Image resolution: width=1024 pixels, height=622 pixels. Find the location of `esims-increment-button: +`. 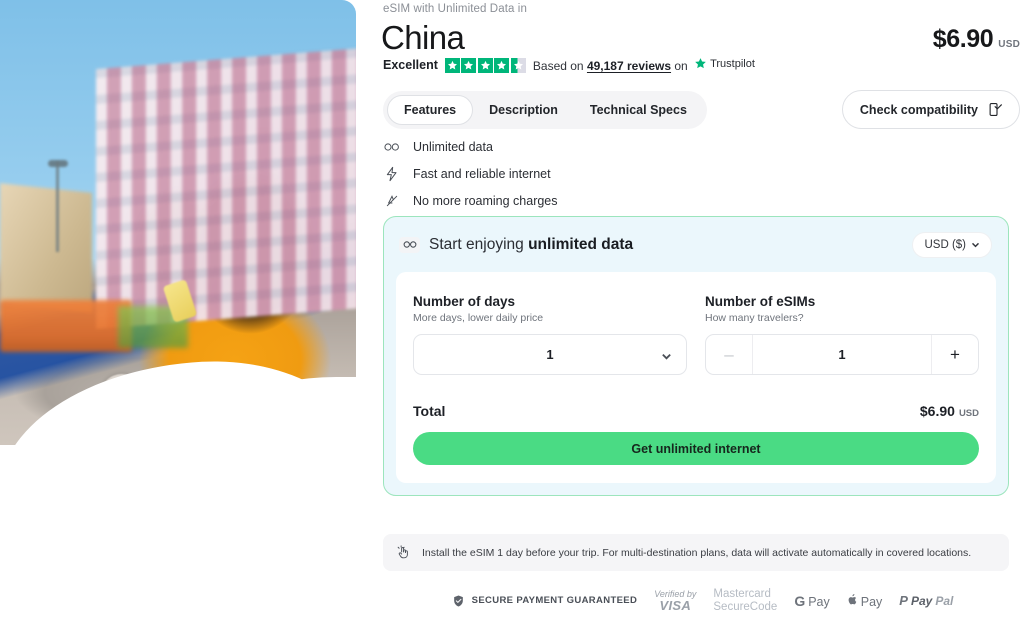

esims-increment-button: + is located at coordinates (955, 354).